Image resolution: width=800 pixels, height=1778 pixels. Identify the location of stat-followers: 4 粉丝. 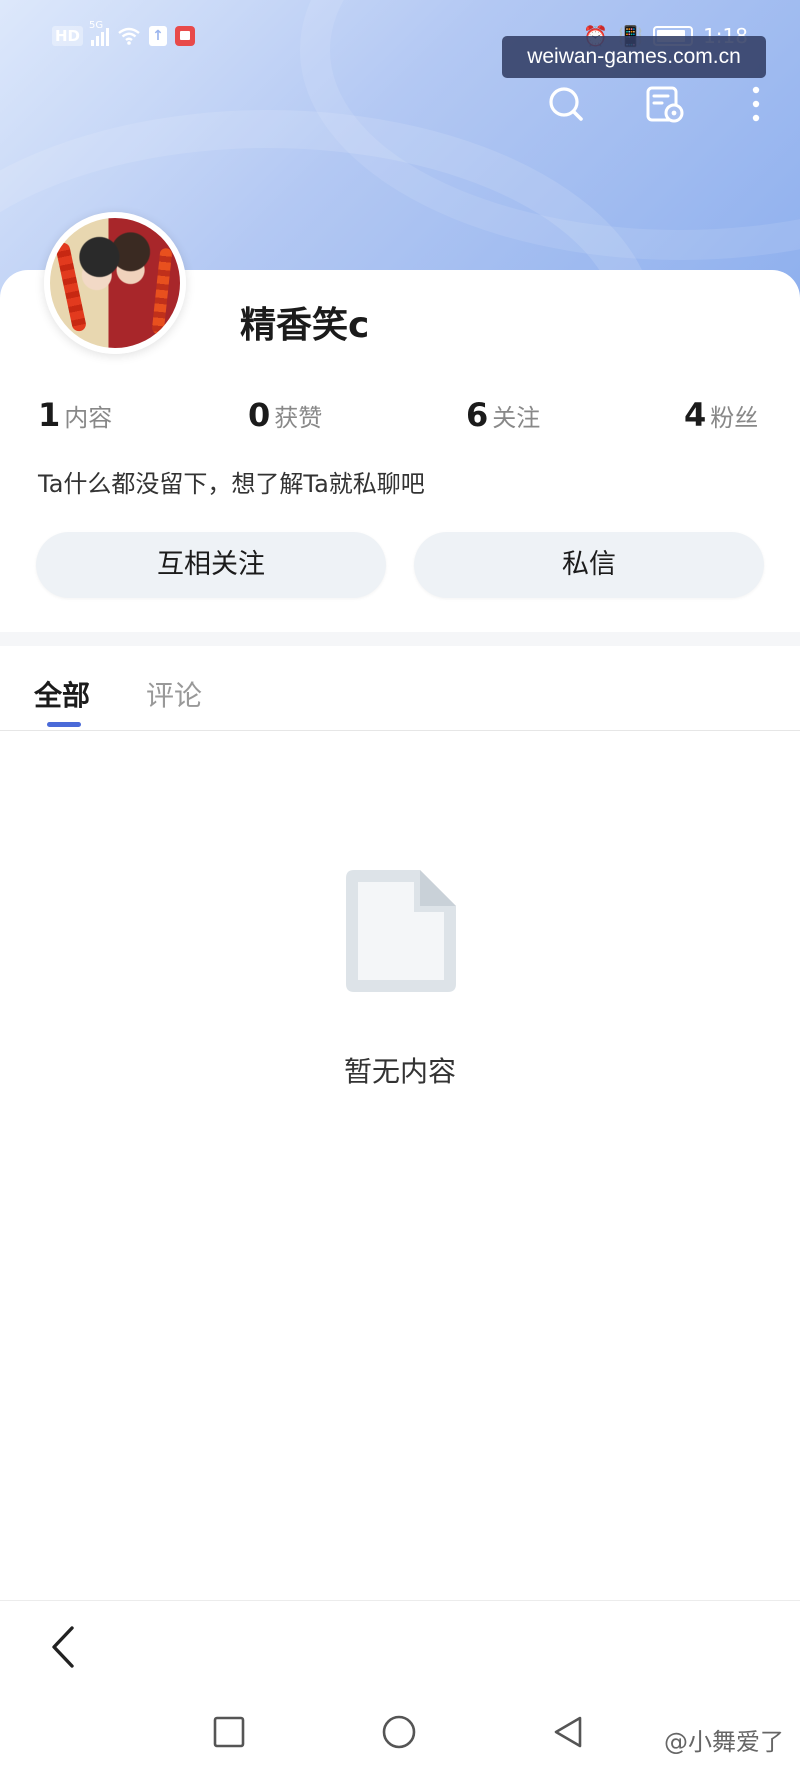
(721, 415).